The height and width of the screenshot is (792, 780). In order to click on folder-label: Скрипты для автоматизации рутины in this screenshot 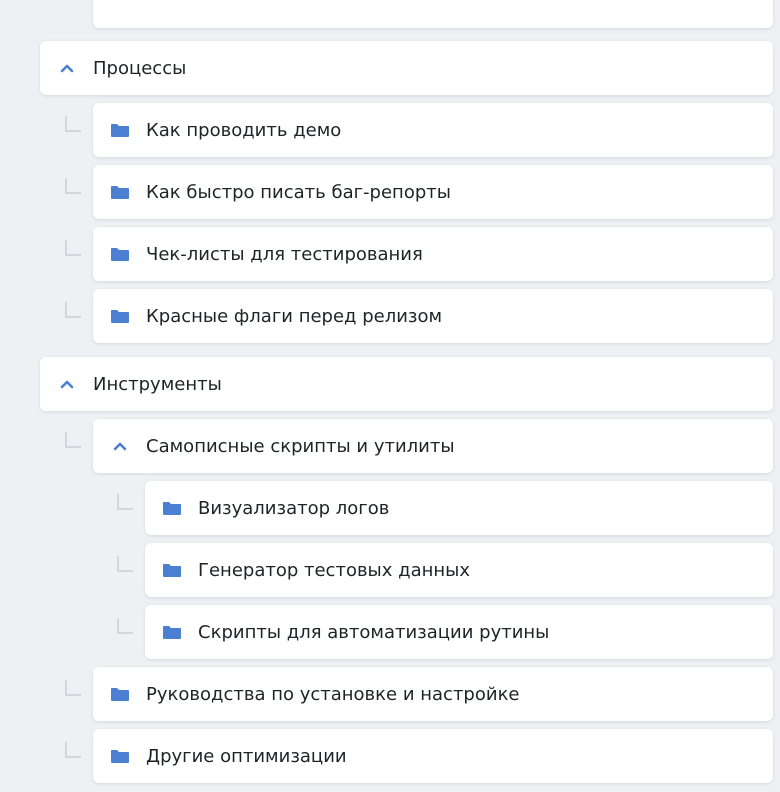, I will do `click(374, 632)`.